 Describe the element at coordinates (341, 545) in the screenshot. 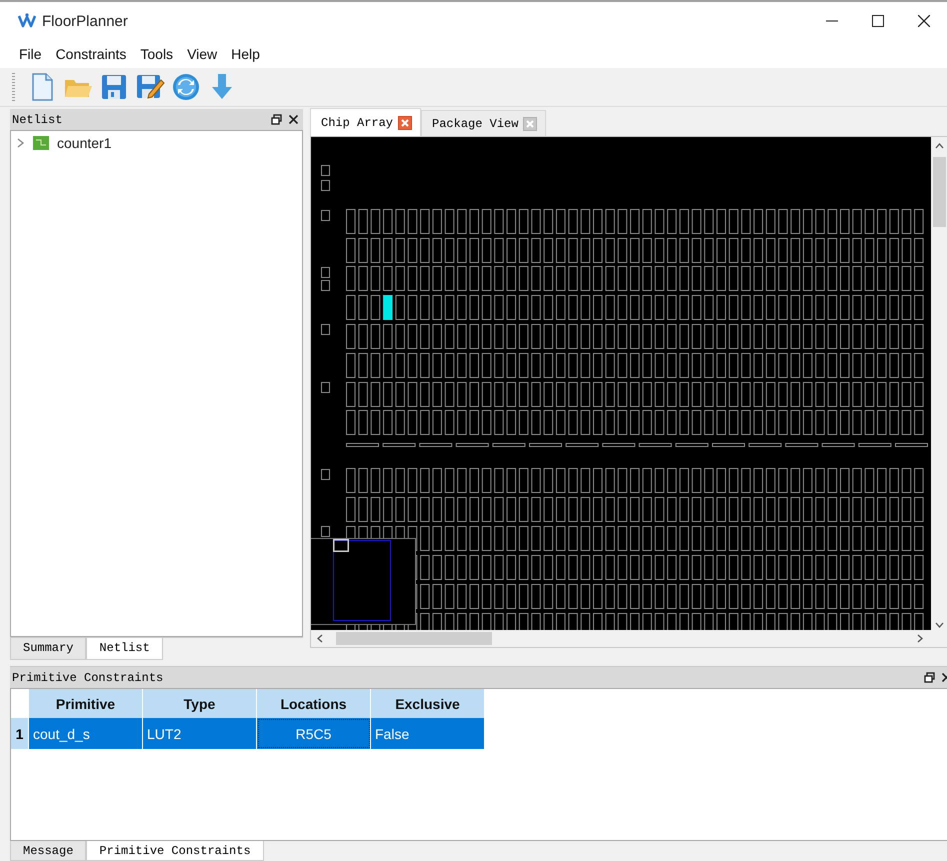

I see `viewport-marker` at that location.